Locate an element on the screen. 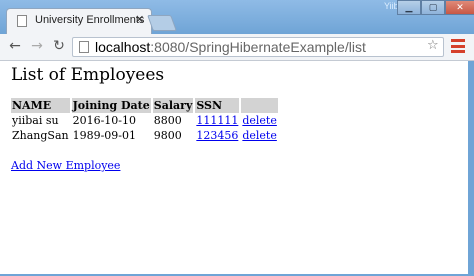 The height and width of the screenshot is (276, 474). bookmark-star-icon: ☆ is located at coordinates (433, 45).